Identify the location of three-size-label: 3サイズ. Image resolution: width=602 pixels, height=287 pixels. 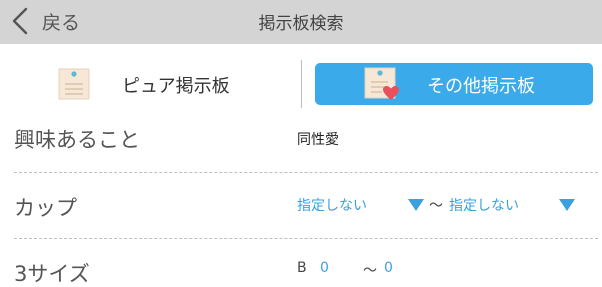
(52, 274).